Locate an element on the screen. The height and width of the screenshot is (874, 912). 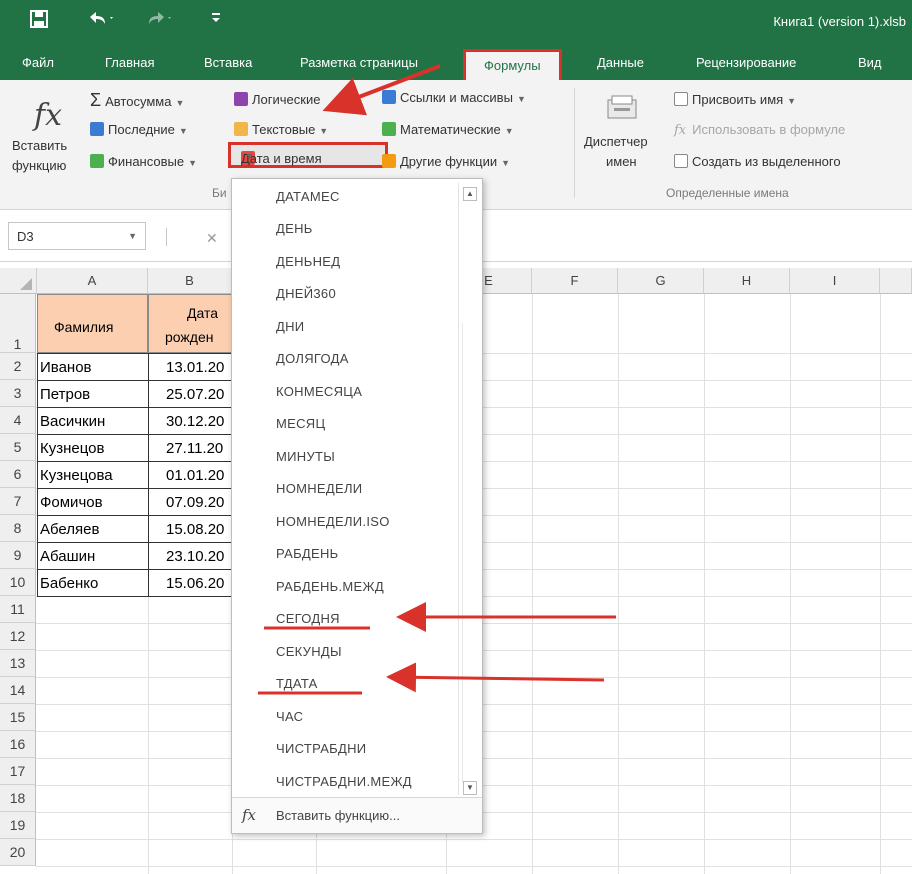
cell-name: Петров is located at coordinates (65, 394).